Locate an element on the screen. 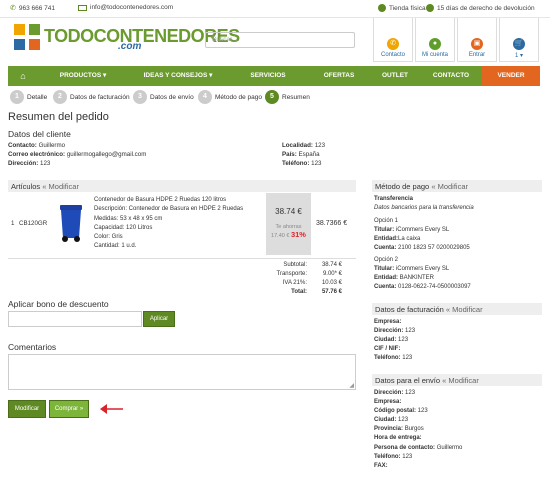  billing-header: Datos de facturación « Modificar is located at coordinates (457, 309).